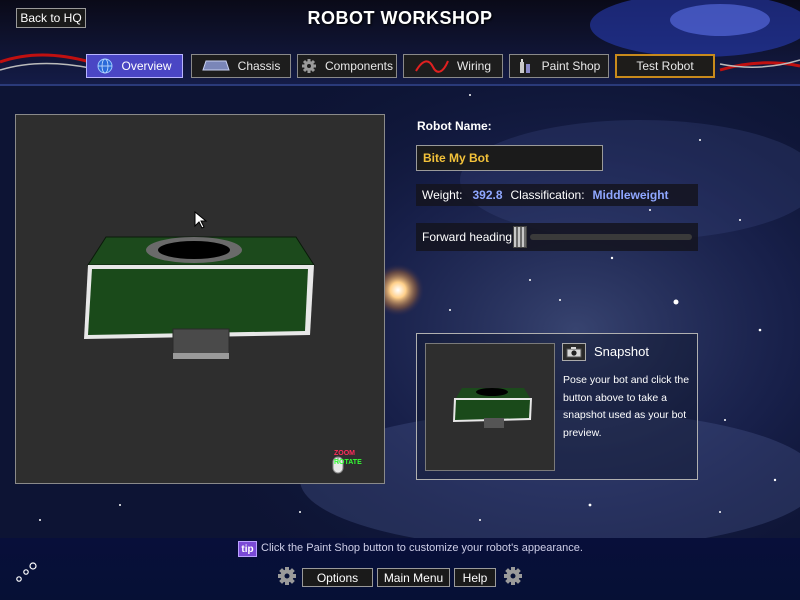  What do you see at coordinates (442, 195) in the screenshot?
I see `weight-label: Weight:` at bounding box center [442, 195].